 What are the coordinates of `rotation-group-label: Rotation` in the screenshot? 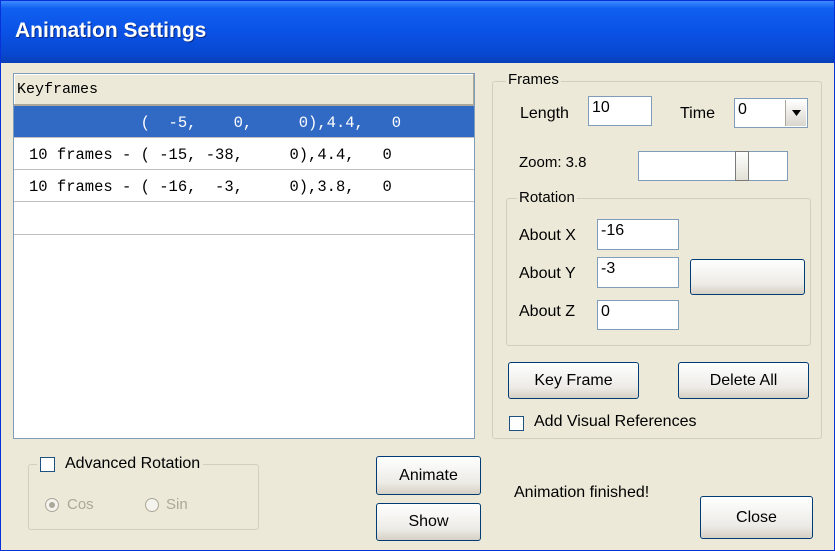 It's located at (547, 197).